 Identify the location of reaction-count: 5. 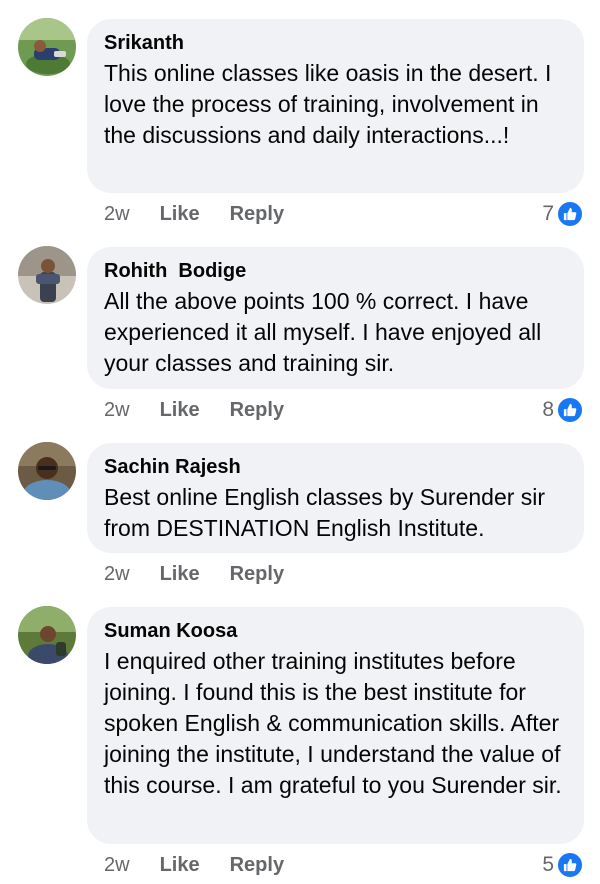
(548, 864).